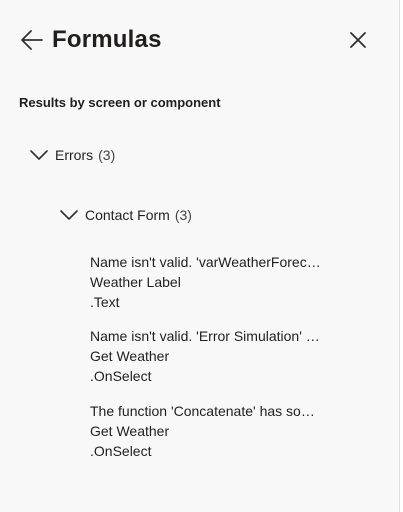  What do you see at coordinates (200, 40) in the screenshot?
I see `panel-header: Formulas` at bounding box center [200, 40].